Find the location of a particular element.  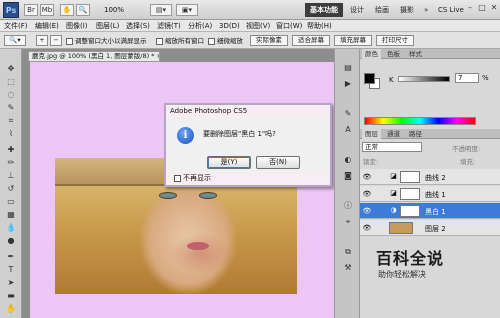

zoom-level-select: 100% is located at coordinates (124, 10).